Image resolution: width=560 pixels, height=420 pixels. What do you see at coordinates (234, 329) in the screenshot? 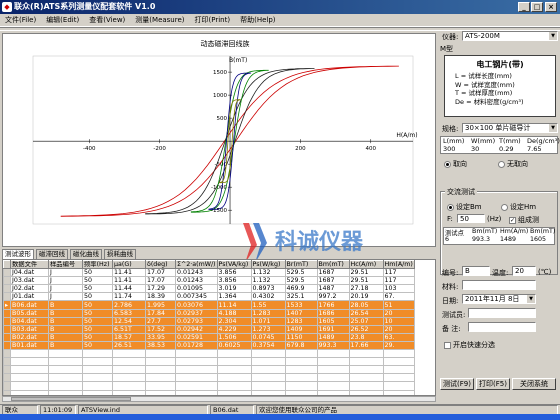
I see `table-cell: 4.229` at bounding box center [234, 329].